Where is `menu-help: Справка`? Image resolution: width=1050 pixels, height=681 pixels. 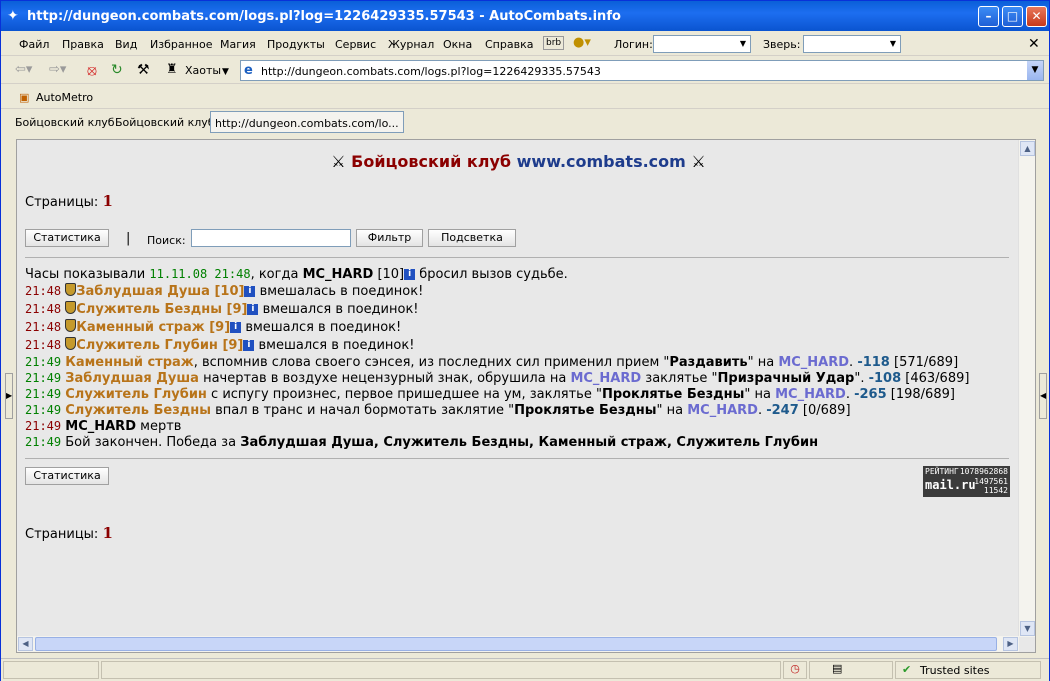
menu-help: Справка is located at coordinates (509, 44).